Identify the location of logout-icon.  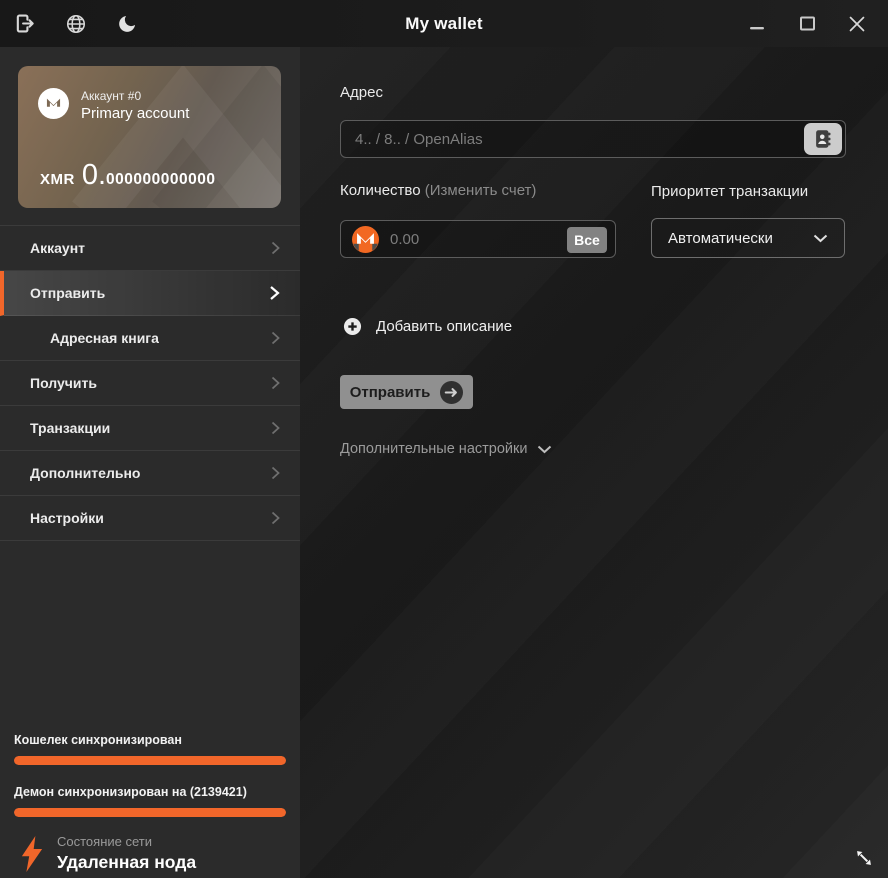
(25, 23).